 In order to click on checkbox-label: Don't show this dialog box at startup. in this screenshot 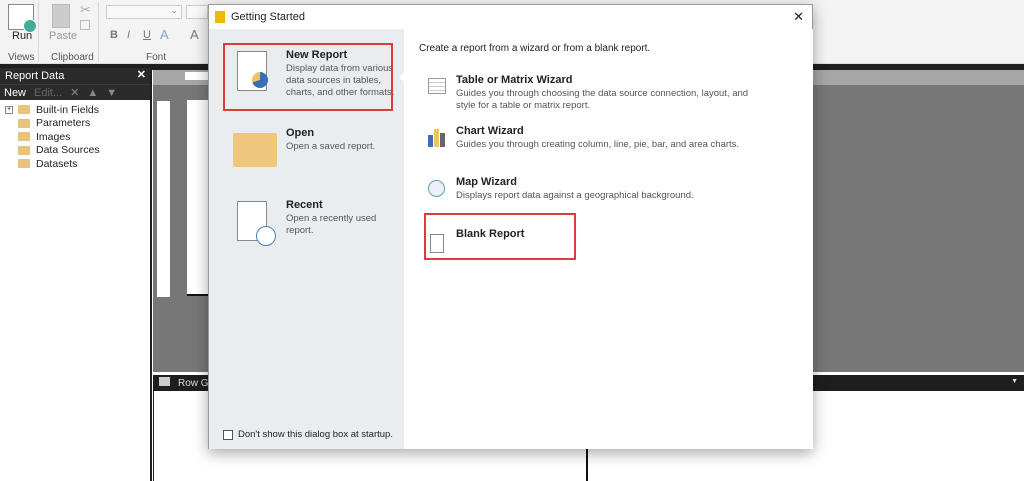, I will do `click(315, 434)`.